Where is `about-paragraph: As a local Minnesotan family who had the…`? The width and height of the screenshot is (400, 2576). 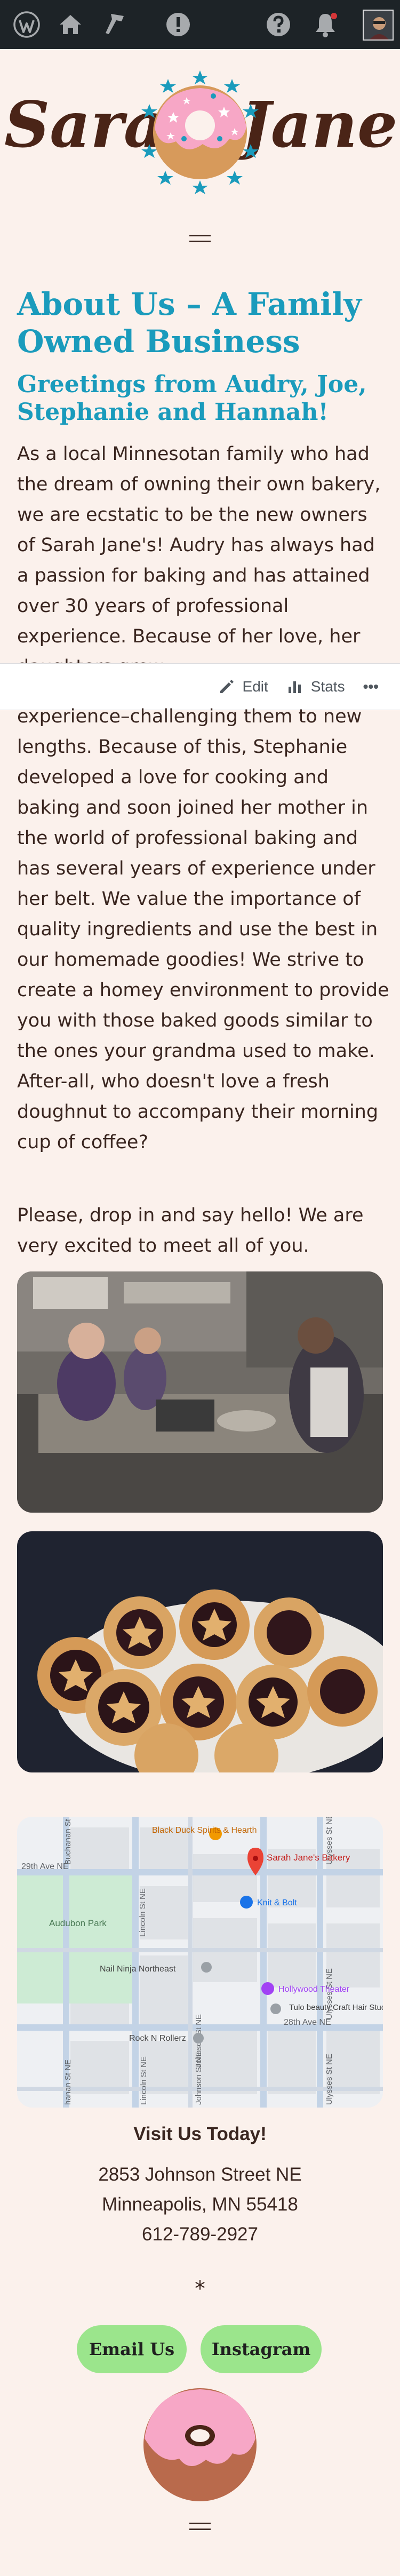 about-paragraph: As a local Minnesotan family who had the… is located at coordinates (199, 553).